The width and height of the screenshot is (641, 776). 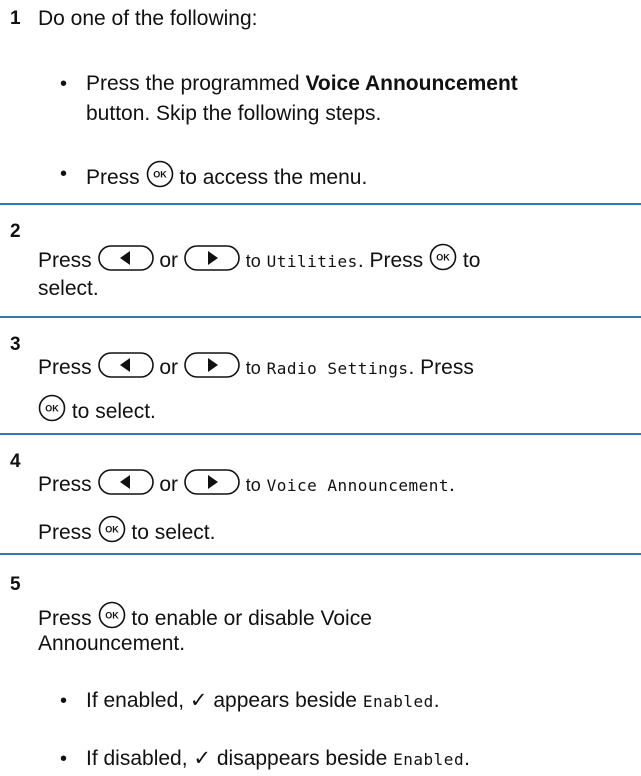 I want to click on step-text-line2: Announcement., so click(x=112, y=643).